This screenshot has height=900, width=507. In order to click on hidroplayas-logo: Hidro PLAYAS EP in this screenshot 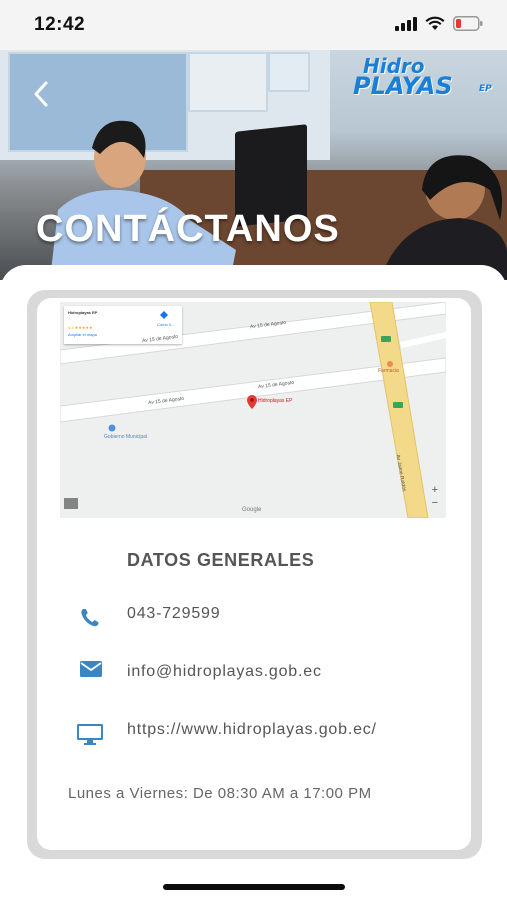, I will do `click(426, 84)`.